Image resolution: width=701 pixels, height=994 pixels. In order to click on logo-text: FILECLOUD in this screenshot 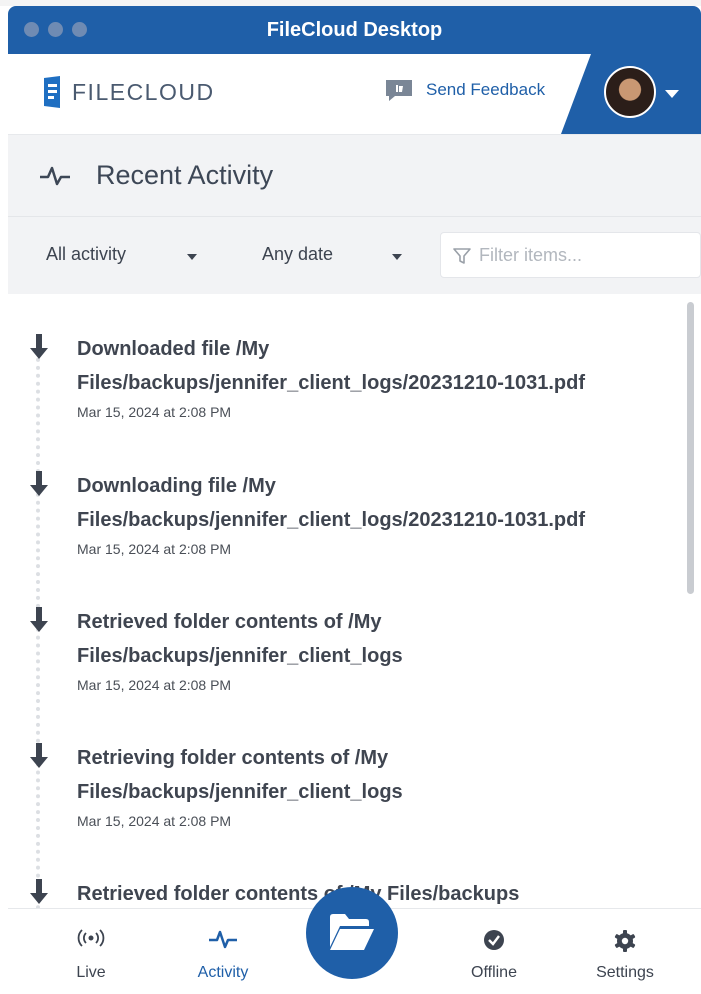, I will do `click(143, 91)`.